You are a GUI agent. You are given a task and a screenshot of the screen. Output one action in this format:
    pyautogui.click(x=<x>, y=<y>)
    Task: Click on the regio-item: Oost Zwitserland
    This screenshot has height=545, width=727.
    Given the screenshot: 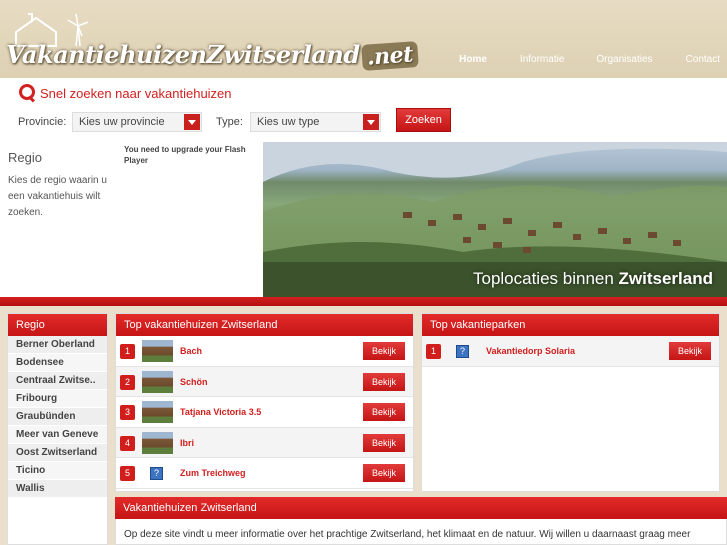 What is the action you would take?
    pyautogui.click(x=57, y=453)
    